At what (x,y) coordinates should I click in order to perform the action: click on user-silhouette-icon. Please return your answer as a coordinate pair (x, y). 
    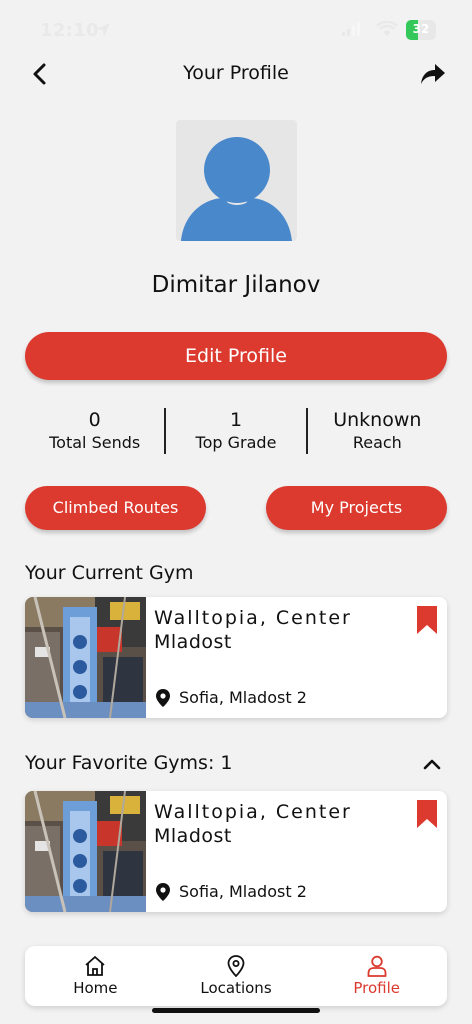
    Looking at the image, I should click on (236, 189).